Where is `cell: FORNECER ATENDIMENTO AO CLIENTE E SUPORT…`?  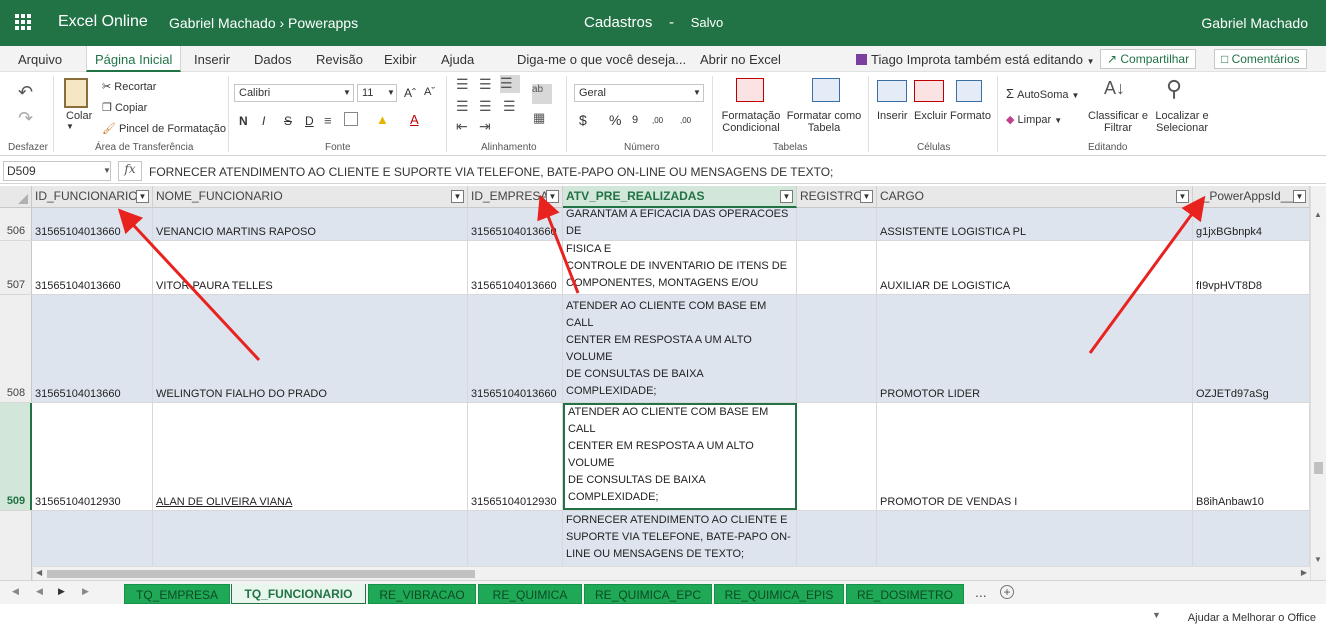
cell: FORNECER ATENDIMENTO AO CLIENTE E SUPORT… is located at coordinates (680, 348).